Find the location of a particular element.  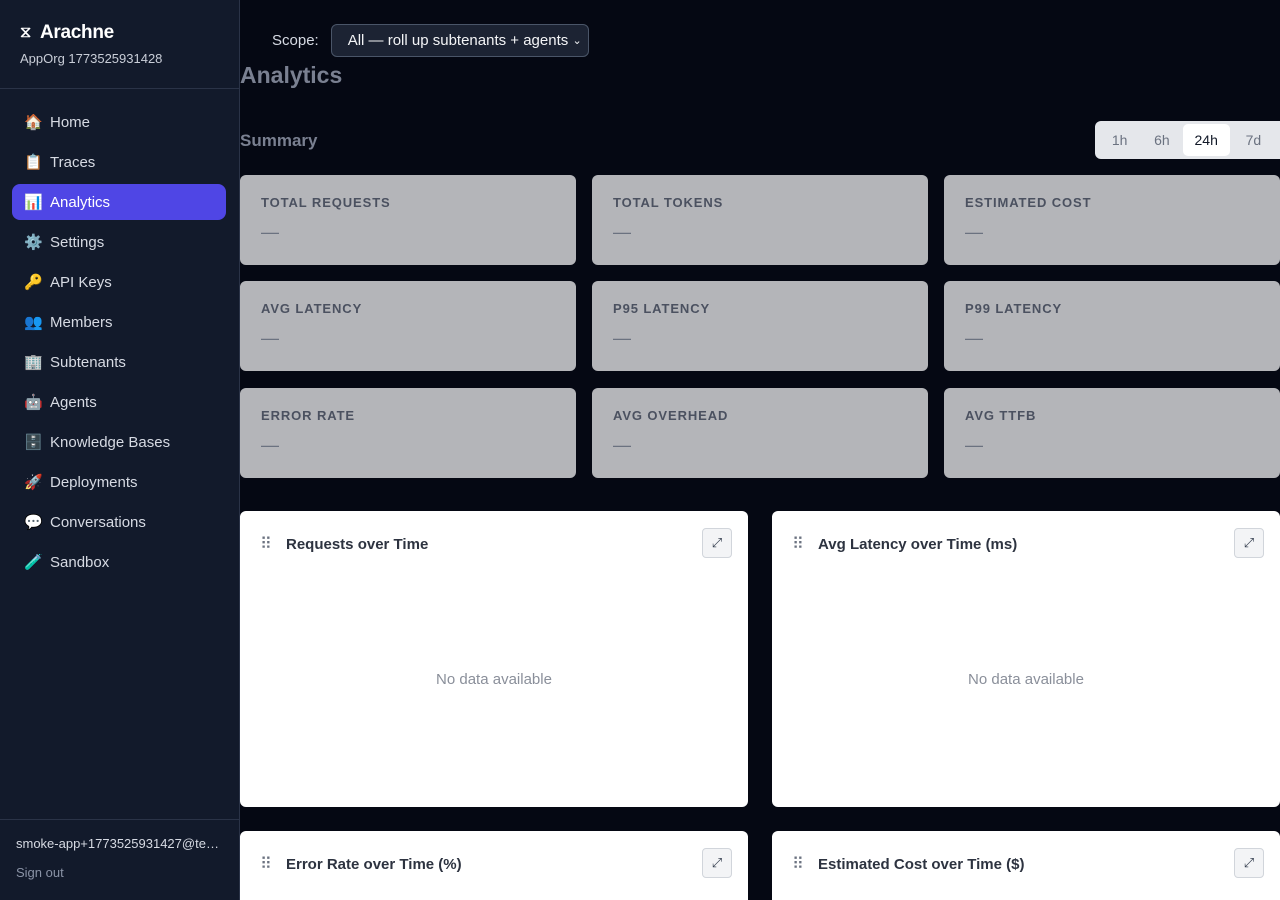

range-button-24h: 24h is located at coordinates (1206, 140).